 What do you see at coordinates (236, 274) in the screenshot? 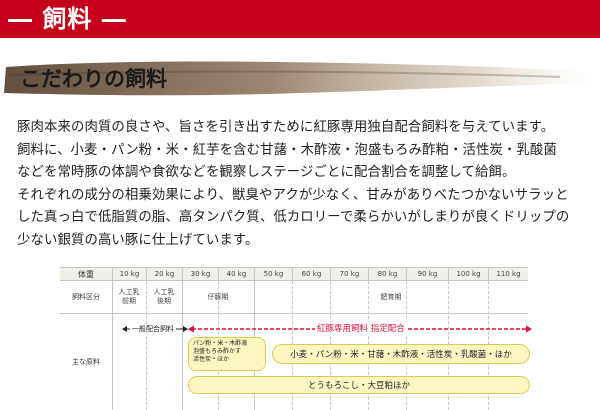
I see `weight-cell: 40 kg` at bounding box center [236, 274].